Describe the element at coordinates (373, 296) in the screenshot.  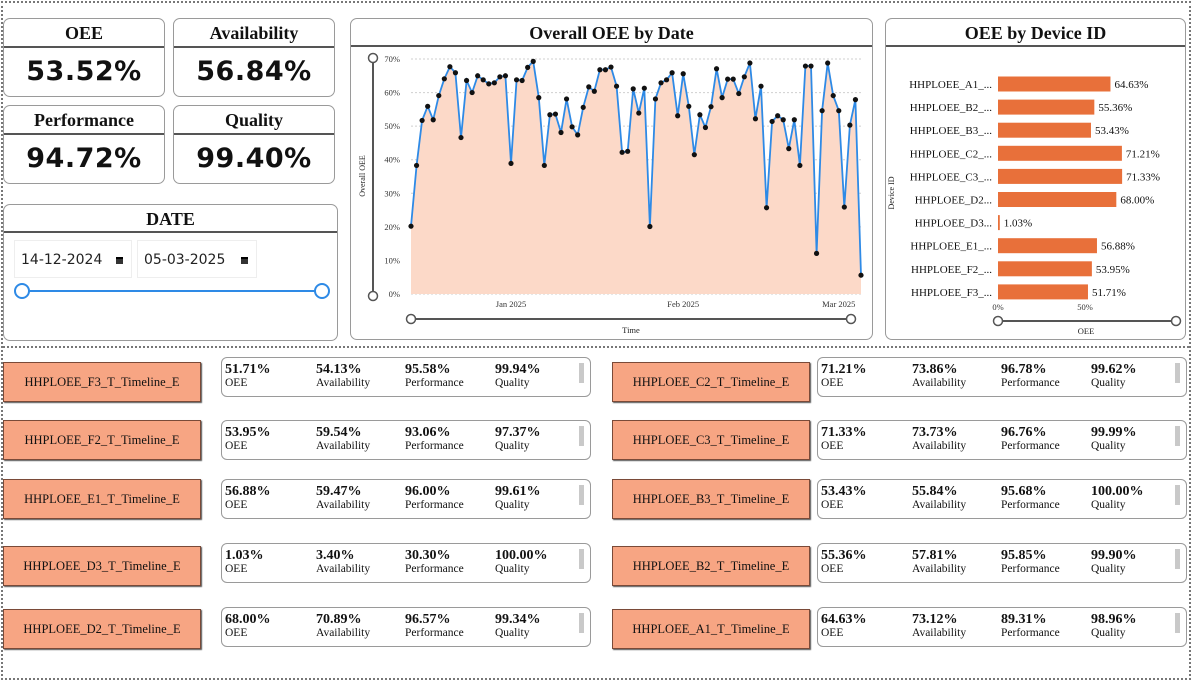
I see `y-range-slider-handle-bottom` at that location.